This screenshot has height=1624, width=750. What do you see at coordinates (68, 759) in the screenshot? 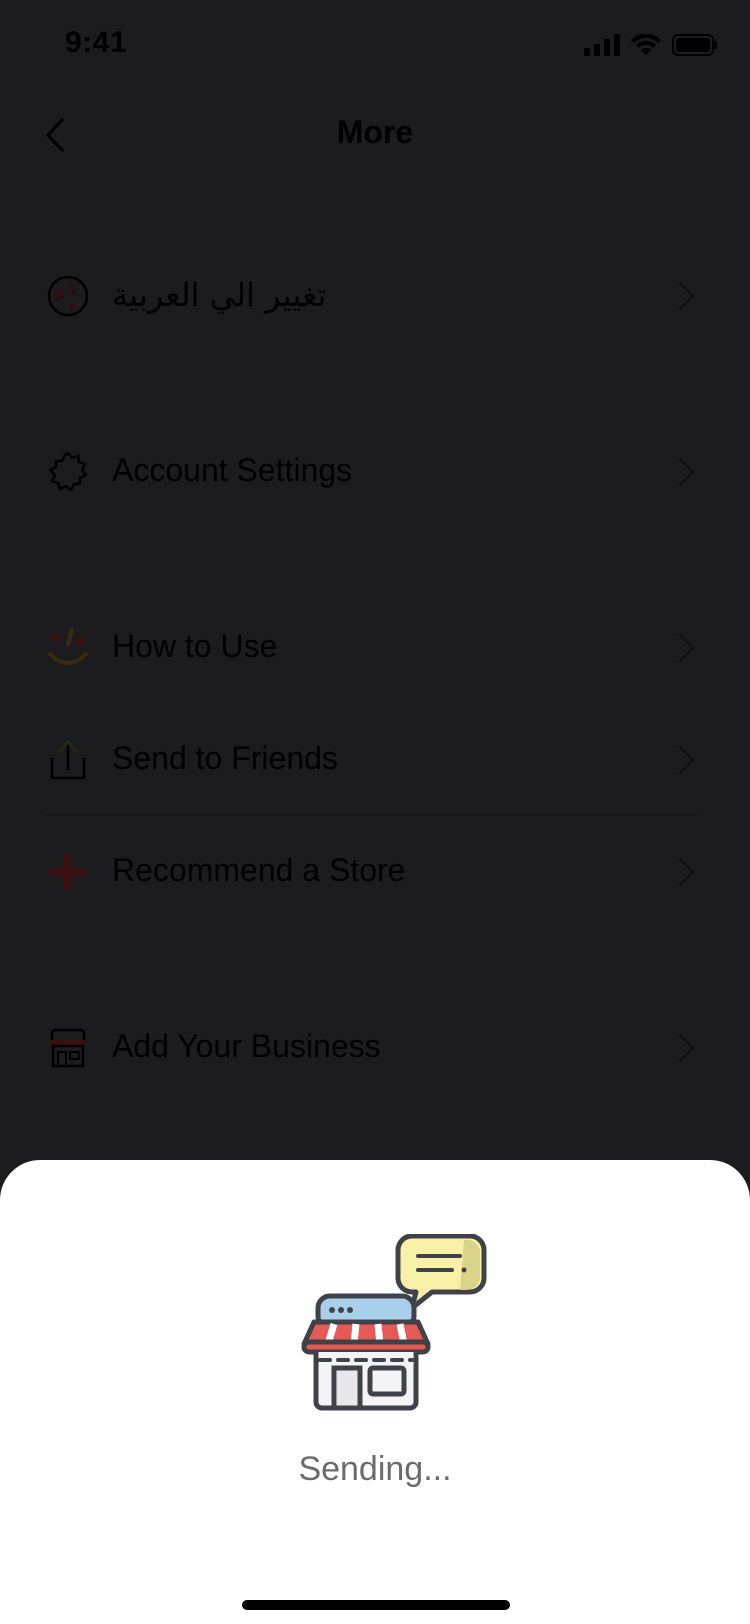
I see `share-icon` at bounding box center [68, 759].